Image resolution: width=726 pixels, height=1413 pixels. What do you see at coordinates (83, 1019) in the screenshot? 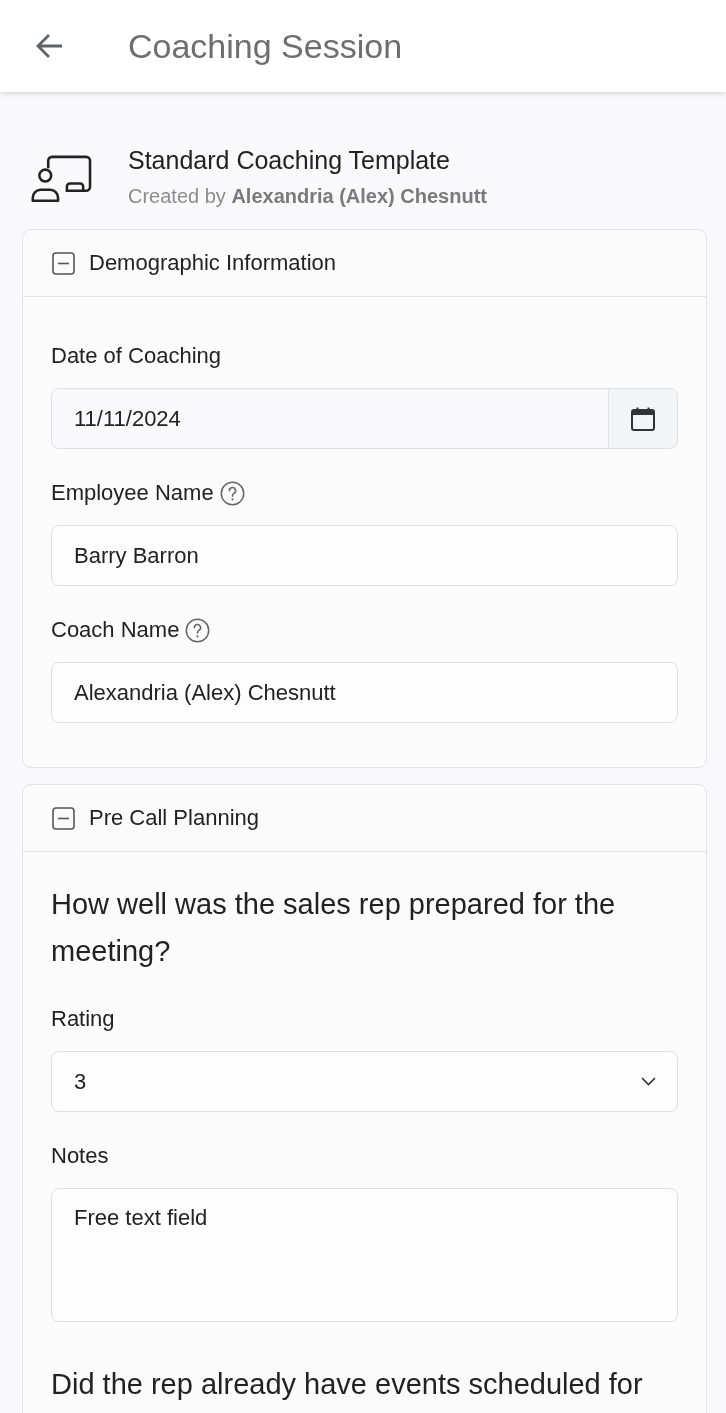
I see `field-label: Rating` at bounding box center [83, 1019].